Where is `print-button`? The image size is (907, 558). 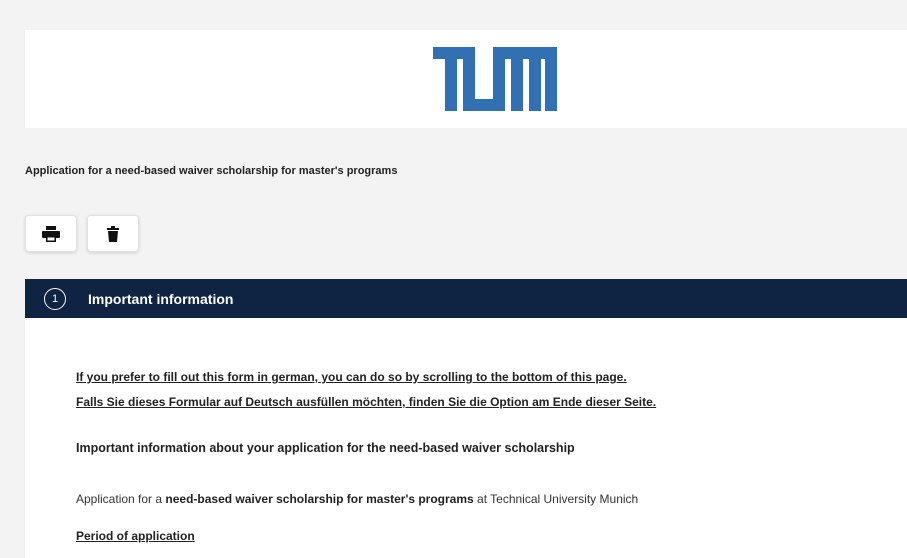 print-button is located at coordinates (51, 233).